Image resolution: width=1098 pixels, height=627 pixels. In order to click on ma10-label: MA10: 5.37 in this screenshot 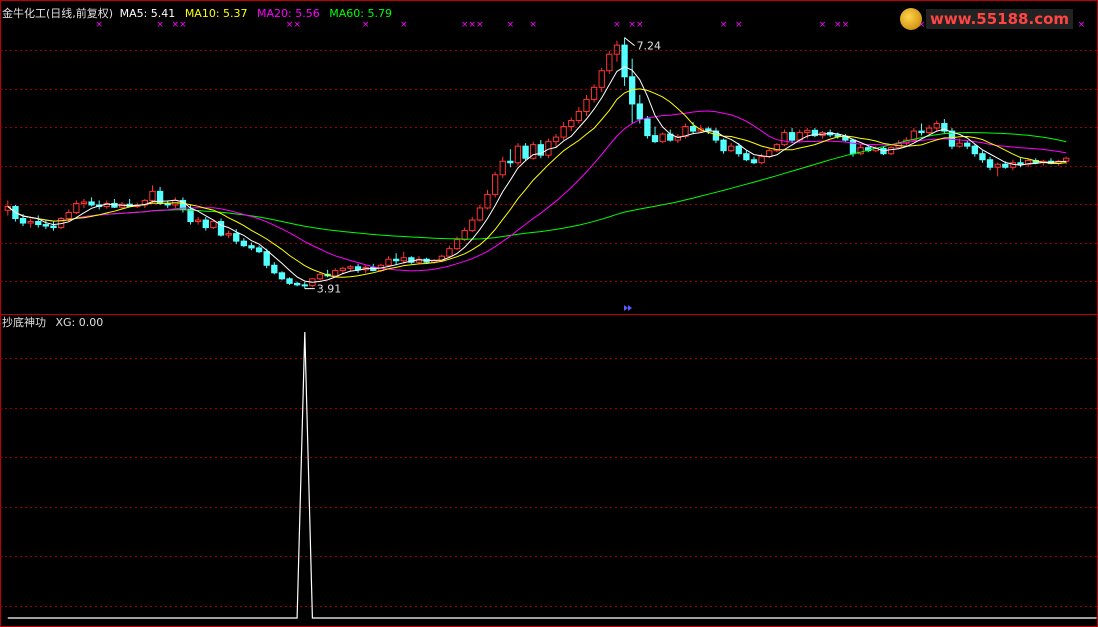, I will do `click(216, 13)`.